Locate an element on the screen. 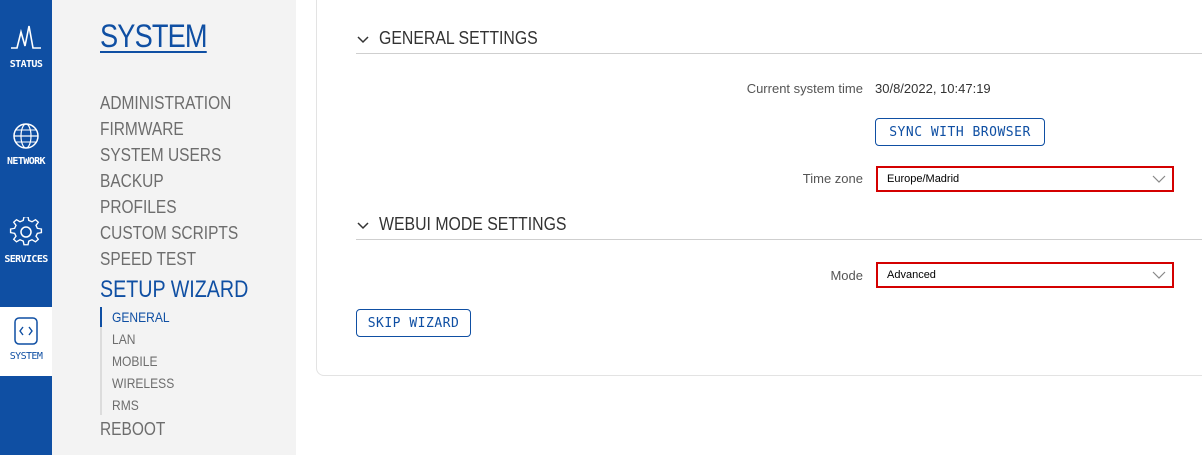 The image size is (1202, 455). nav-services: SERVICES is located at coordinates (26, 257).